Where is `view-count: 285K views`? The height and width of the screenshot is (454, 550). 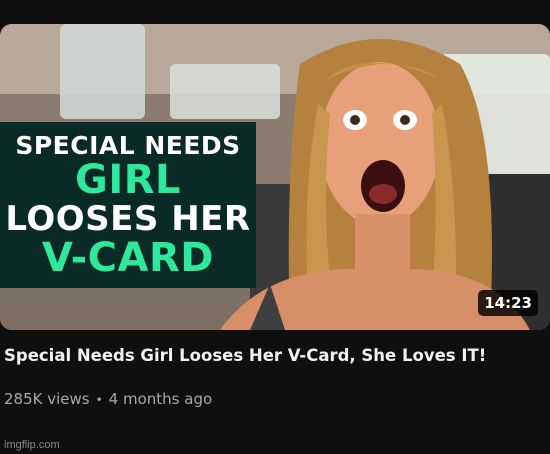 view-count: 285K views is located at coordinates (47, 399).